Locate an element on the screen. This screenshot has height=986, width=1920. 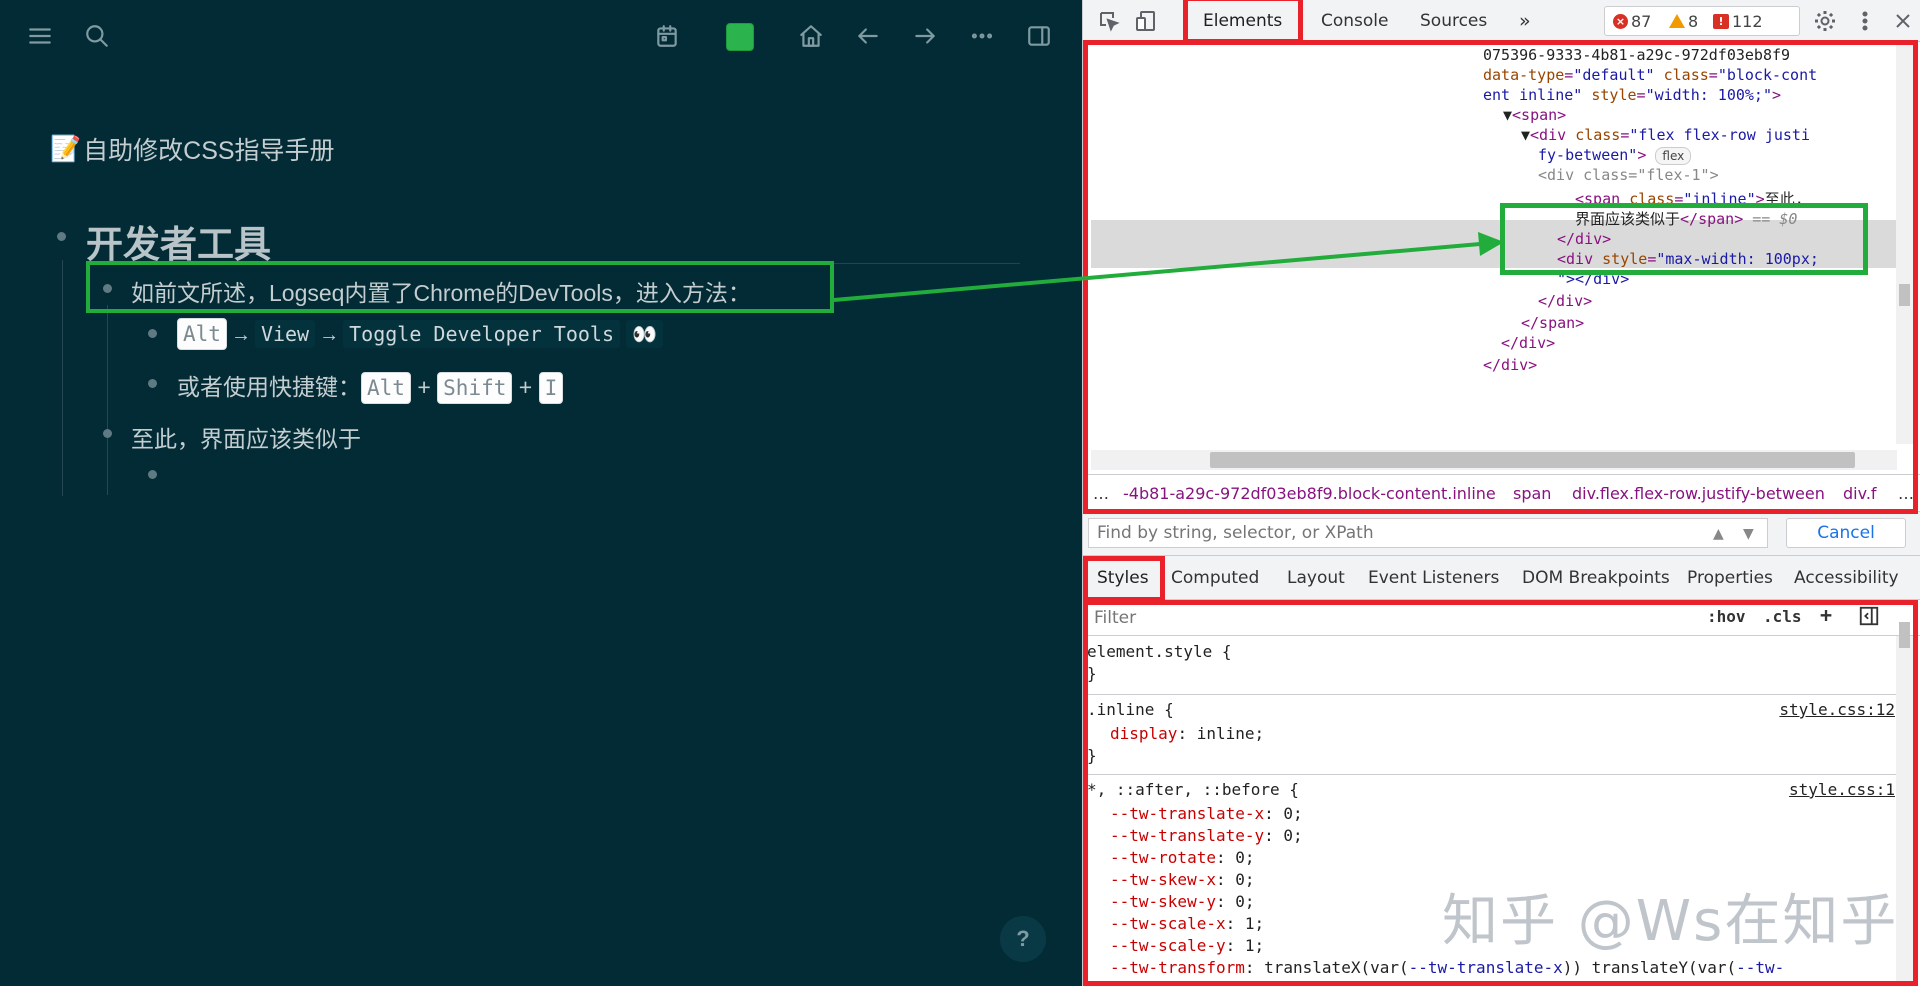
warning-icon is located at coordinates (1677, 21).